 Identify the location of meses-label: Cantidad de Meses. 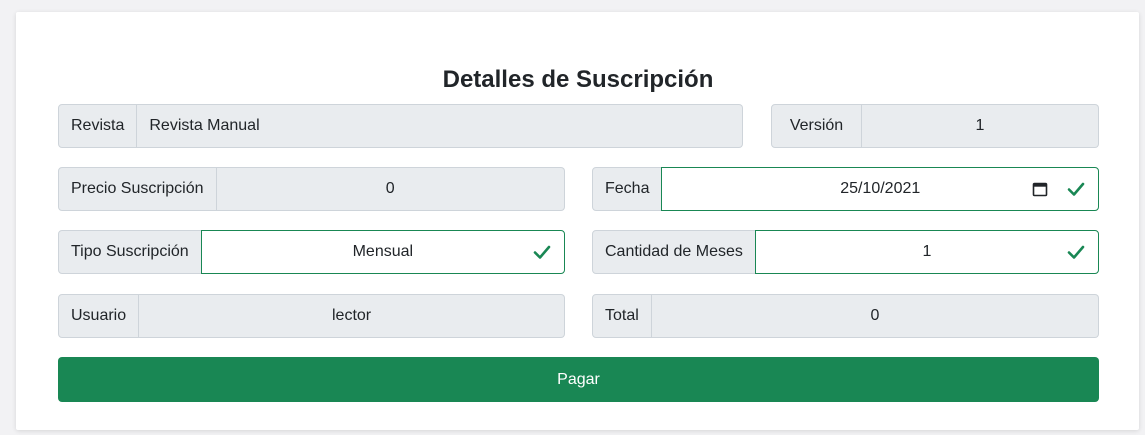
(674, 252).